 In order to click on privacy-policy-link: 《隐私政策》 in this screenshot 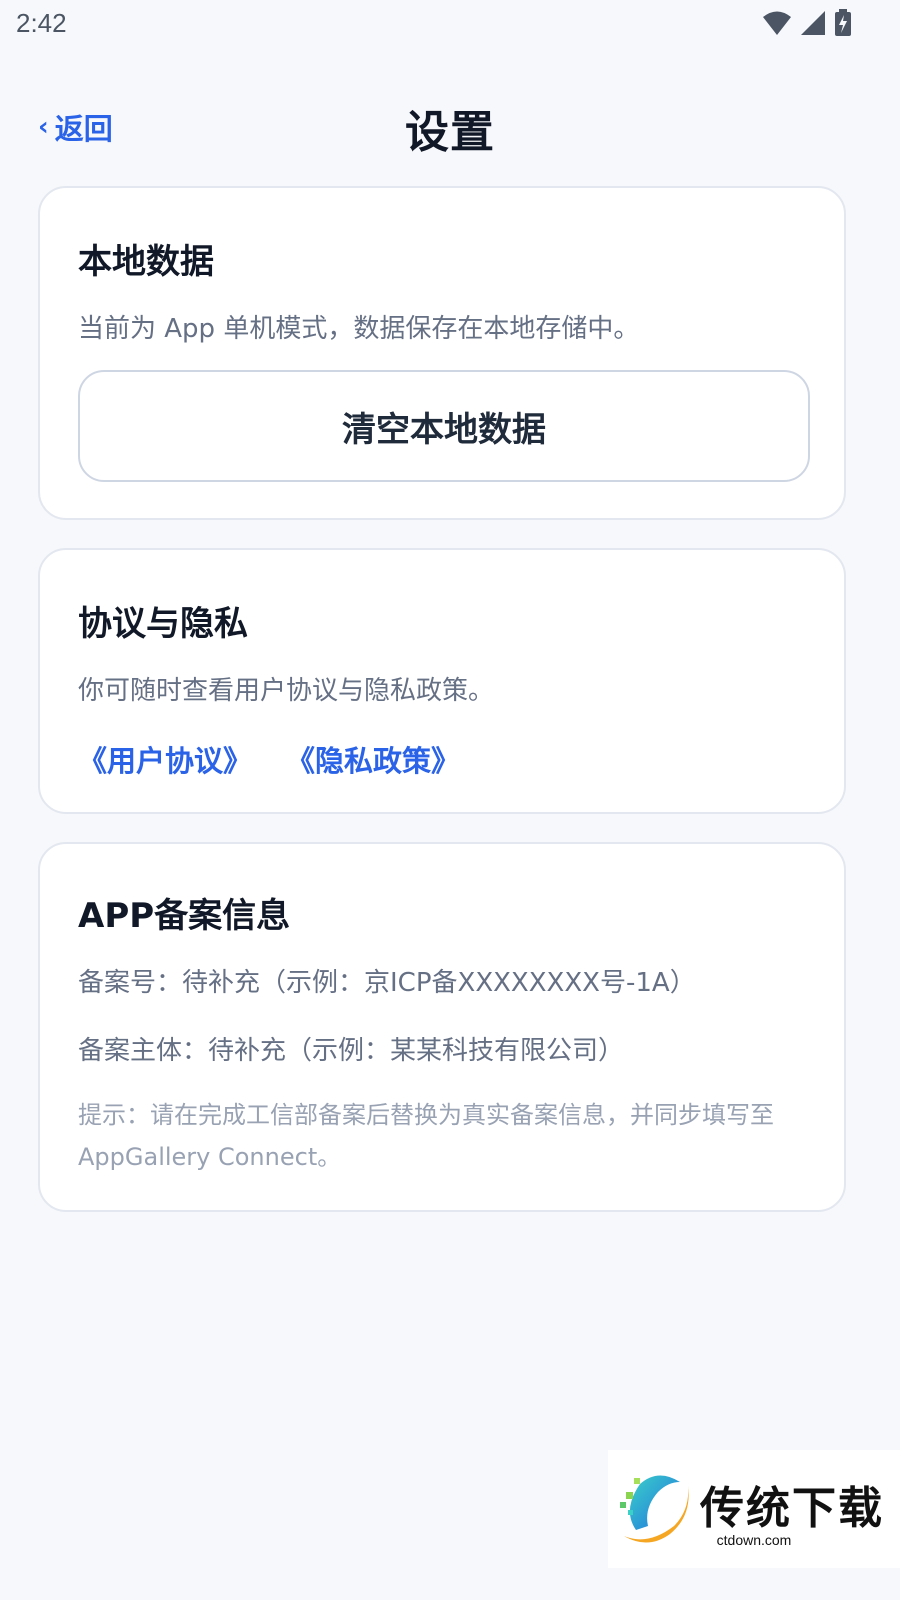, I will do `click(373, 759)`.